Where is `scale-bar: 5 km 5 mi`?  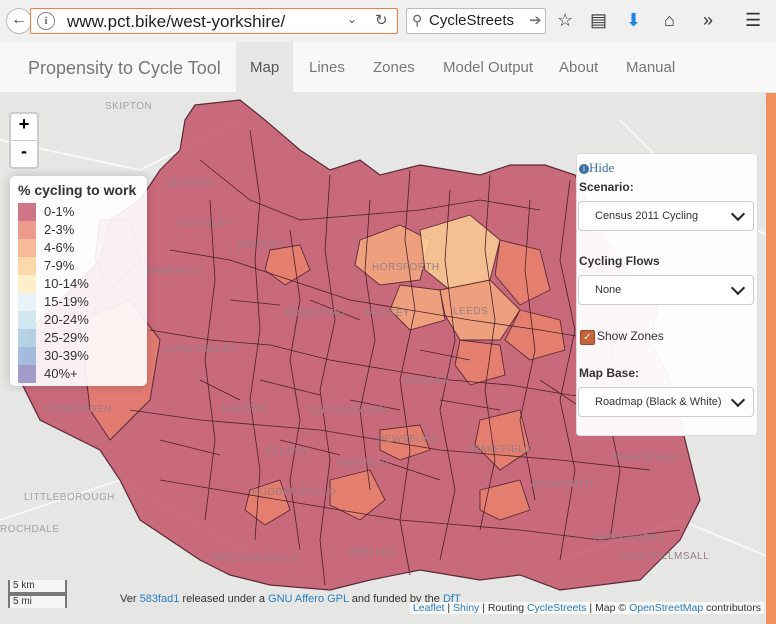
scale-bar: 5 km 5 mi is located at coordinates (37, 594).